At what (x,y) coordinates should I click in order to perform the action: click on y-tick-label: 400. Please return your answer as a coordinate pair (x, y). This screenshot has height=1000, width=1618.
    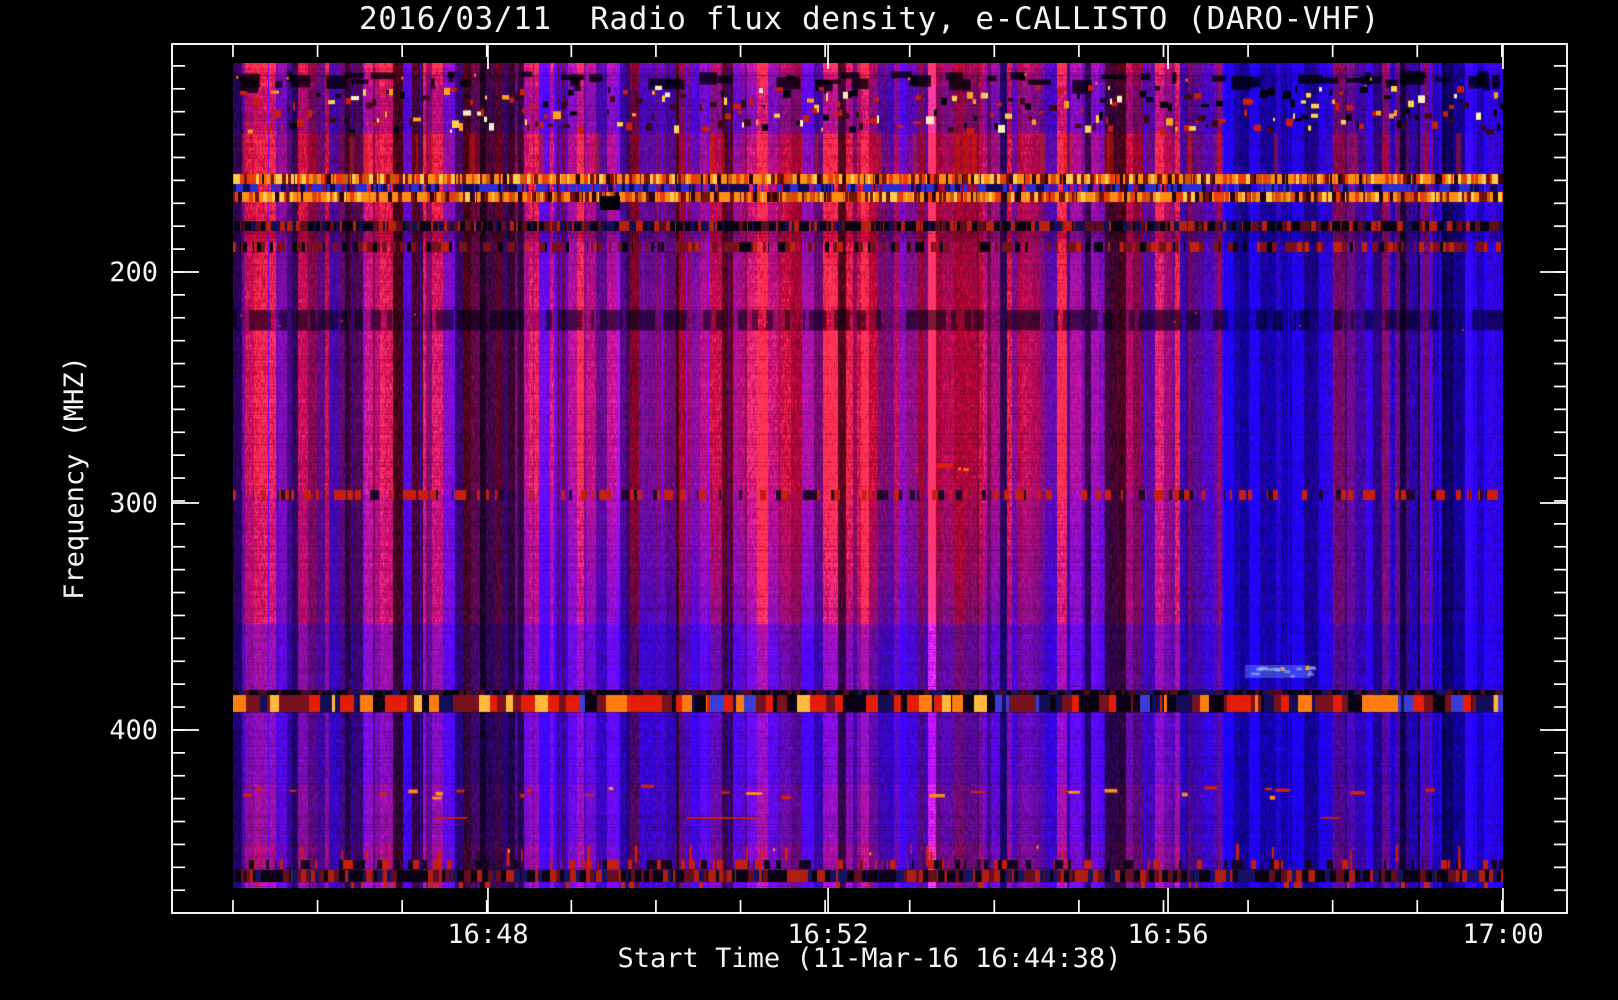
    Looking at the image, I should click on (133, 730).